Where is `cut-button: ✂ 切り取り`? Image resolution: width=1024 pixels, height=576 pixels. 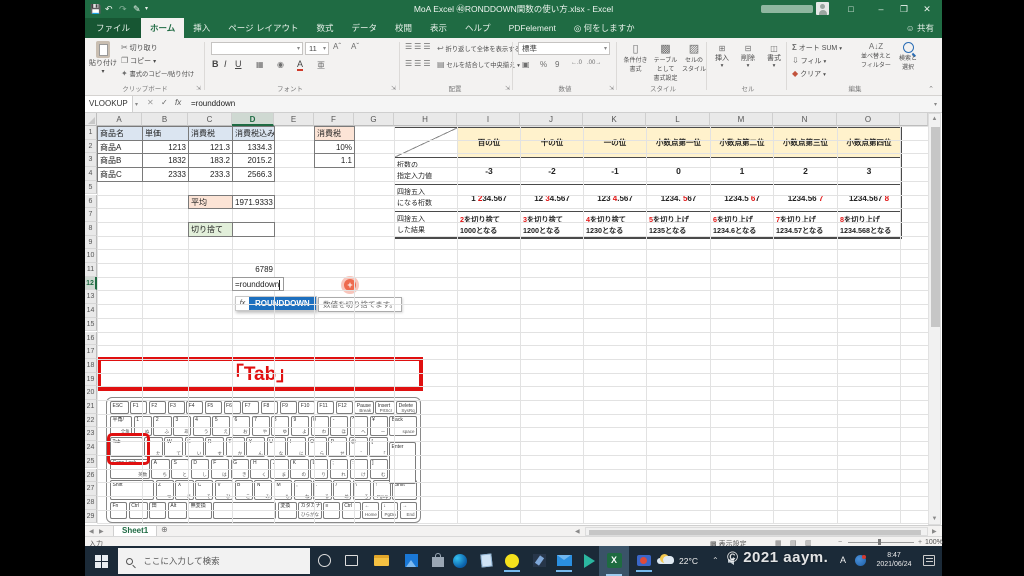
cut-button: ✂ 切り取り is located at coordinates (139, 48).